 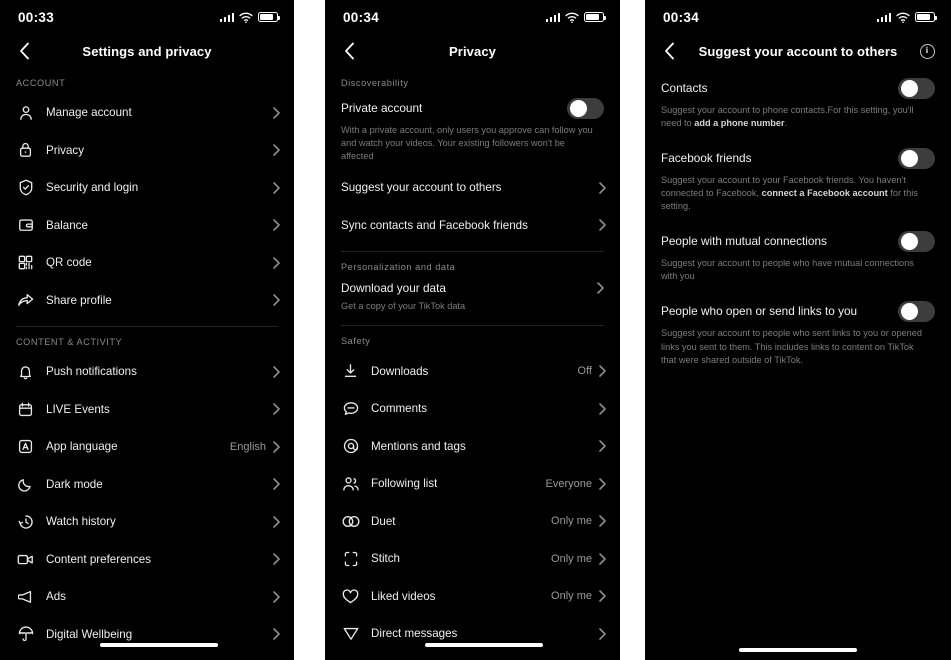 I want to click on info-icon: i, so click(x=927, y=51).